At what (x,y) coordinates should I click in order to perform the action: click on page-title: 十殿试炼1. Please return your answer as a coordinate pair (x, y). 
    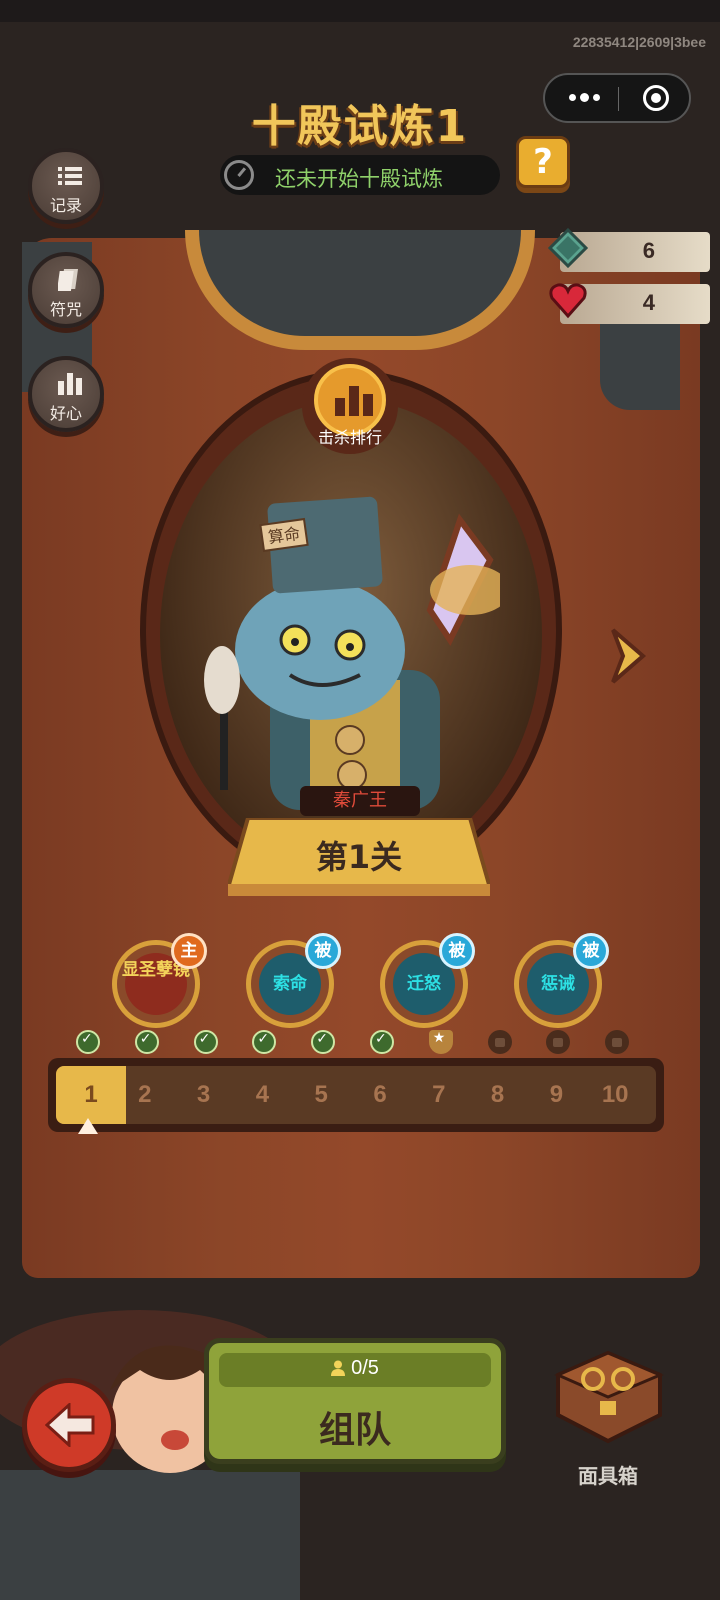
    Looking at the image, I should click on (360, 126).